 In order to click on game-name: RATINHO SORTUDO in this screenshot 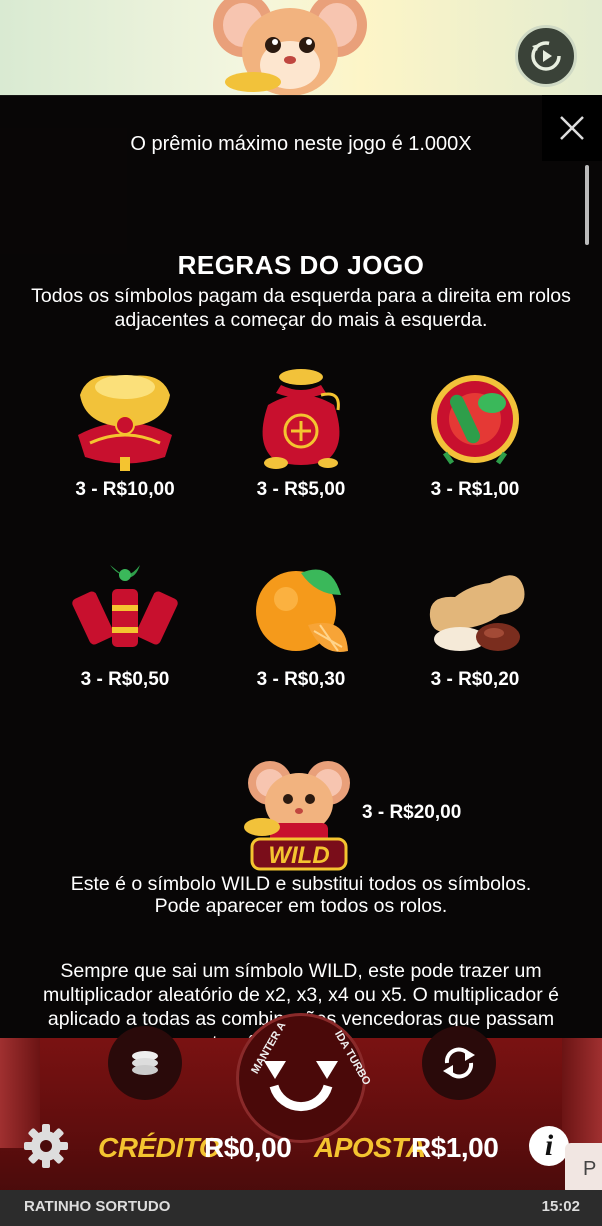, I will do `click(97, 1206)`.